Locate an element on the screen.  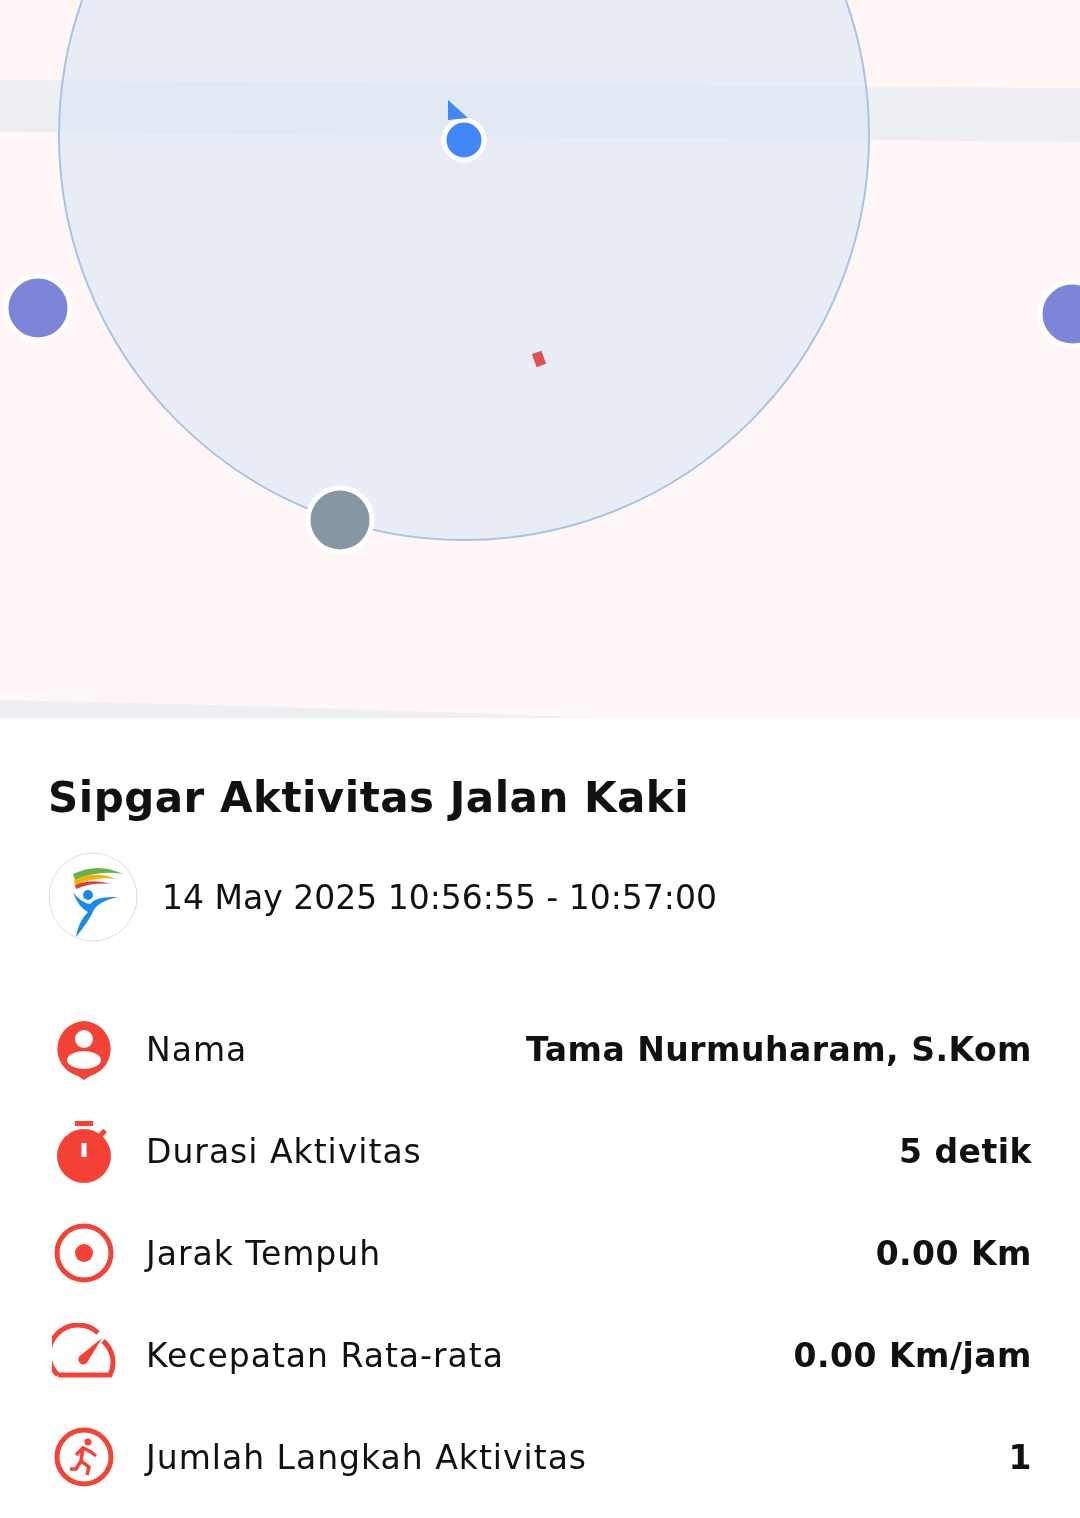
activity-title: Sipgar Aktivitas Jalan Kaki is located at coordinates (369, 798).